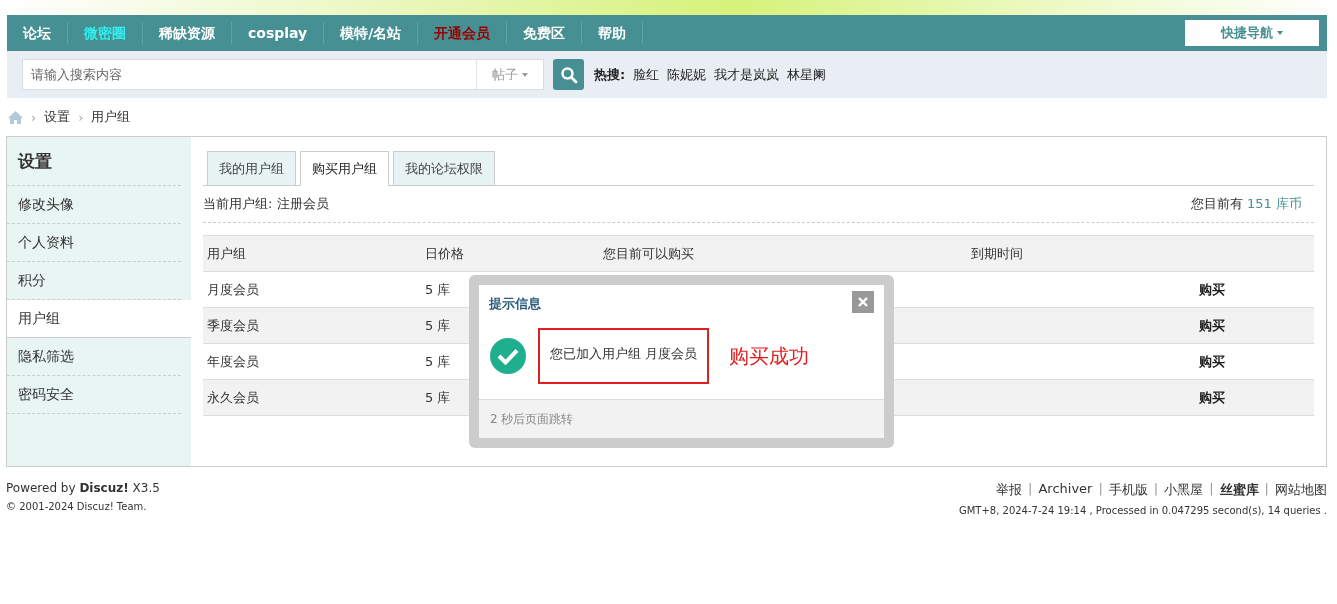 The width and height of the screenshot is (1337, 604). Describe the element at coordinates (371, 33) in the screenshot. I see `nav-link: 模特/名站` at that location.